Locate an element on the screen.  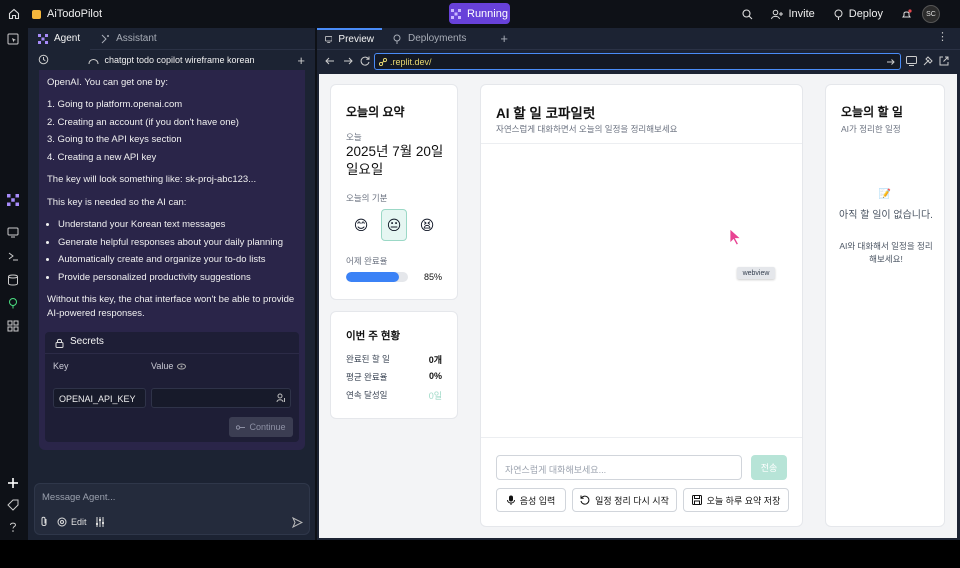
add-icon is located at coordinates (13, 483).